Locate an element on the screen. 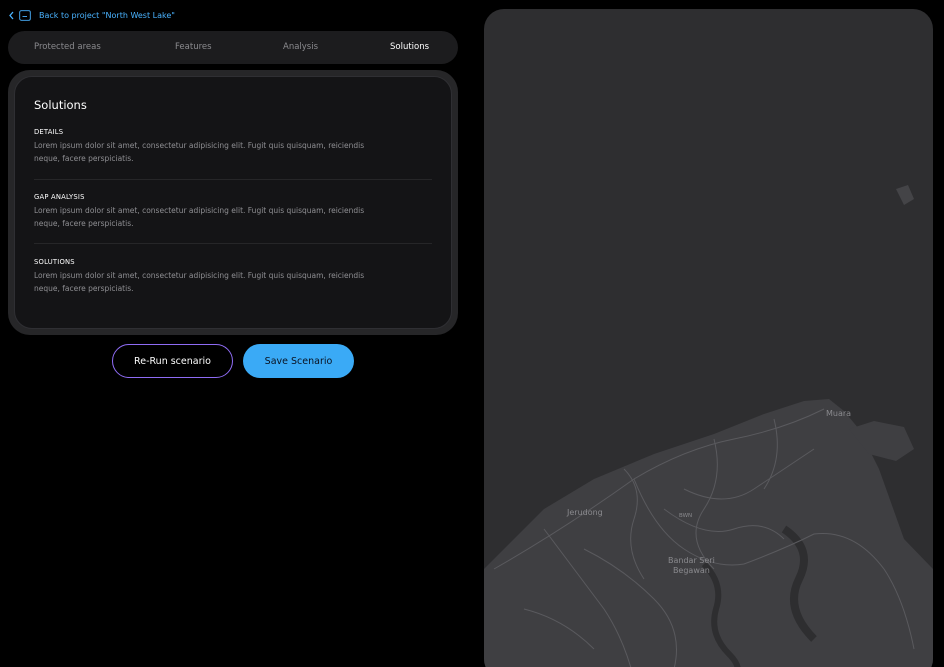 Image resolution: width=944 pixels, height=667 pixels. back-link-label: Back to project "North West Lake" is located at coordinates (107, 15).